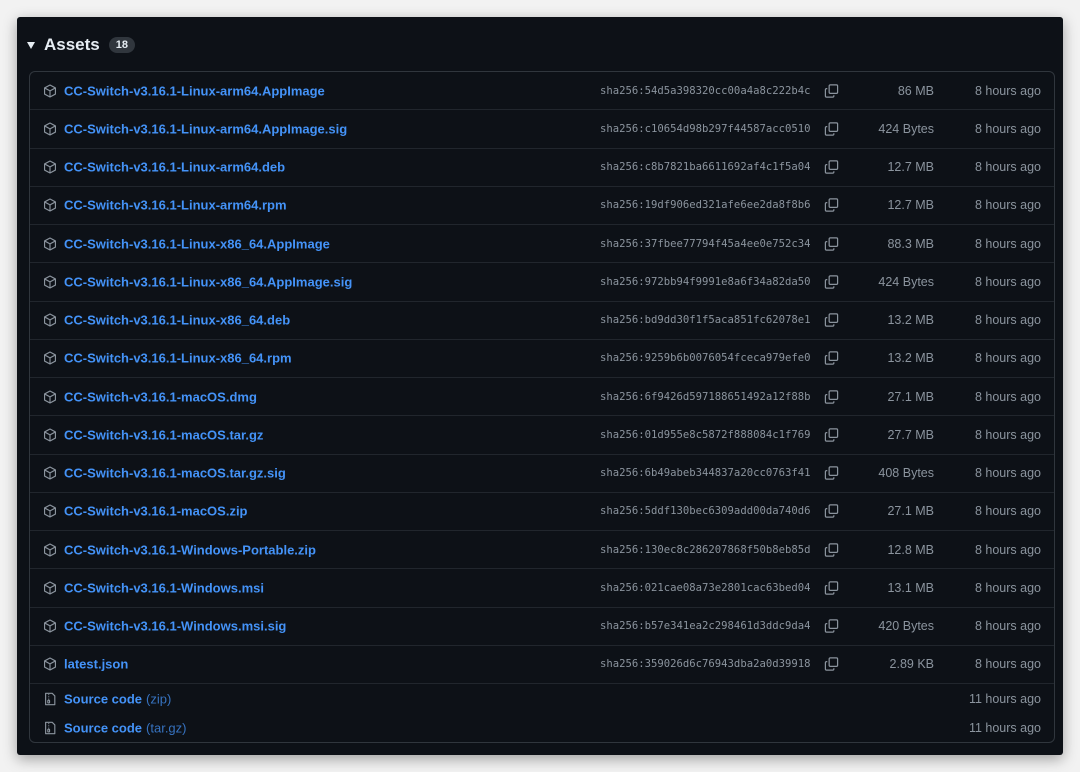 The image size is (1080, 772). I want to click on source-code-format: (tar.gz), so click(166, 727).